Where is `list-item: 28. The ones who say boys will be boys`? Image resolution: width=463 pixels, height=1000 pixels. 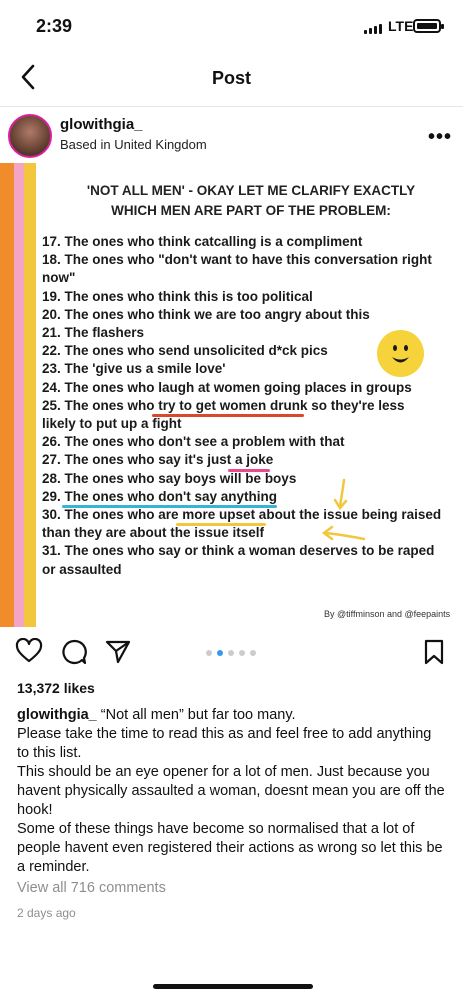
list-item: 28. The ones who say boys will be boys is located at coordinates (169, 478).